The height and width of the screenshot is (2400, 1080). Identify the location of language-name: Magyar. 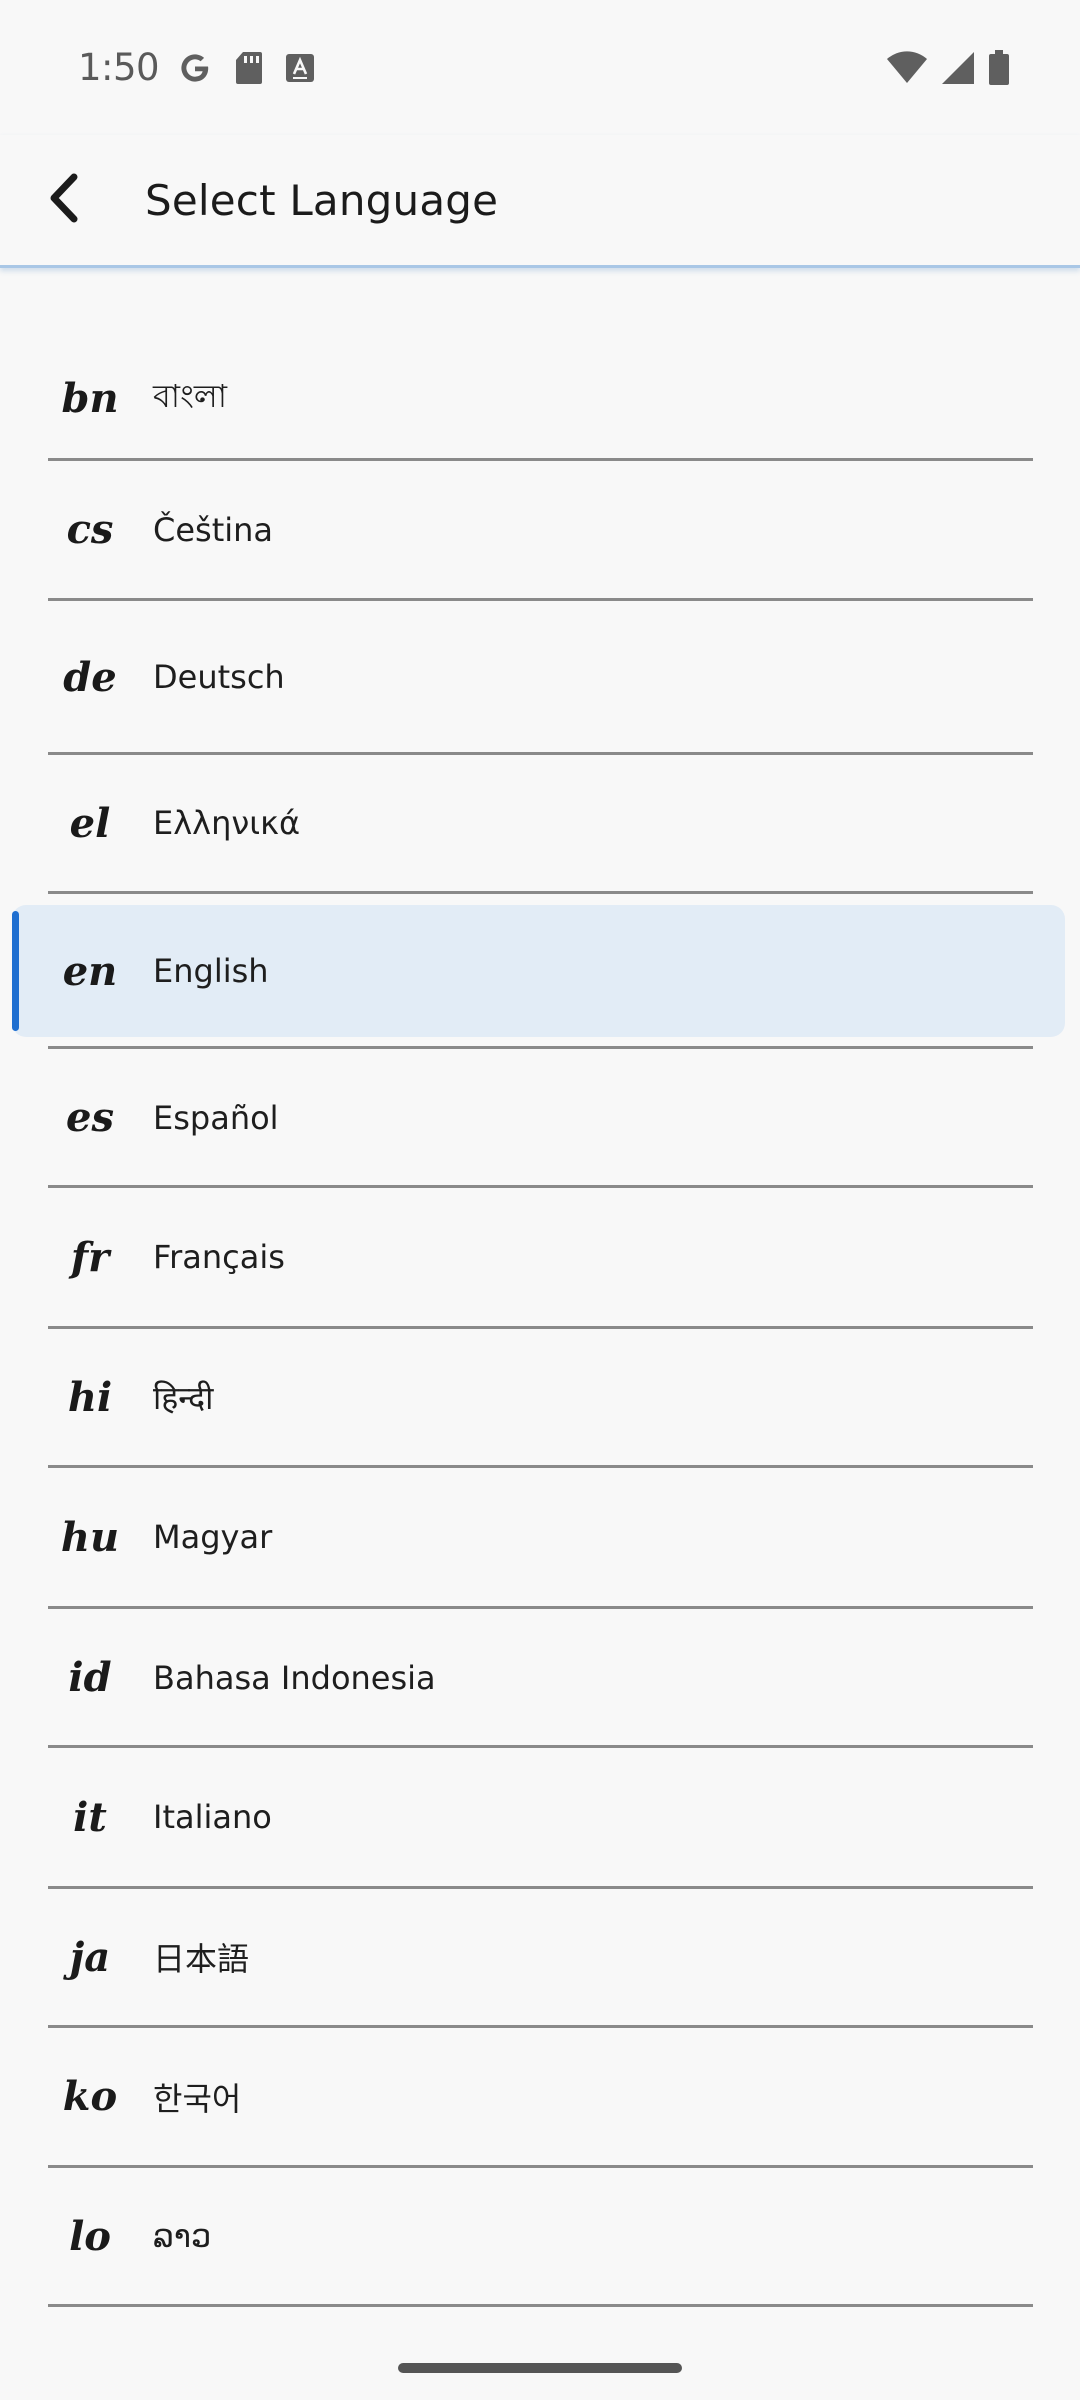
(213, 1537).